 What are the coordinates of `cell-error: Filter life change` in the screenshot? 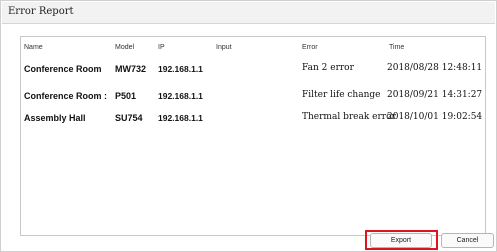 It's located at (341, 95).